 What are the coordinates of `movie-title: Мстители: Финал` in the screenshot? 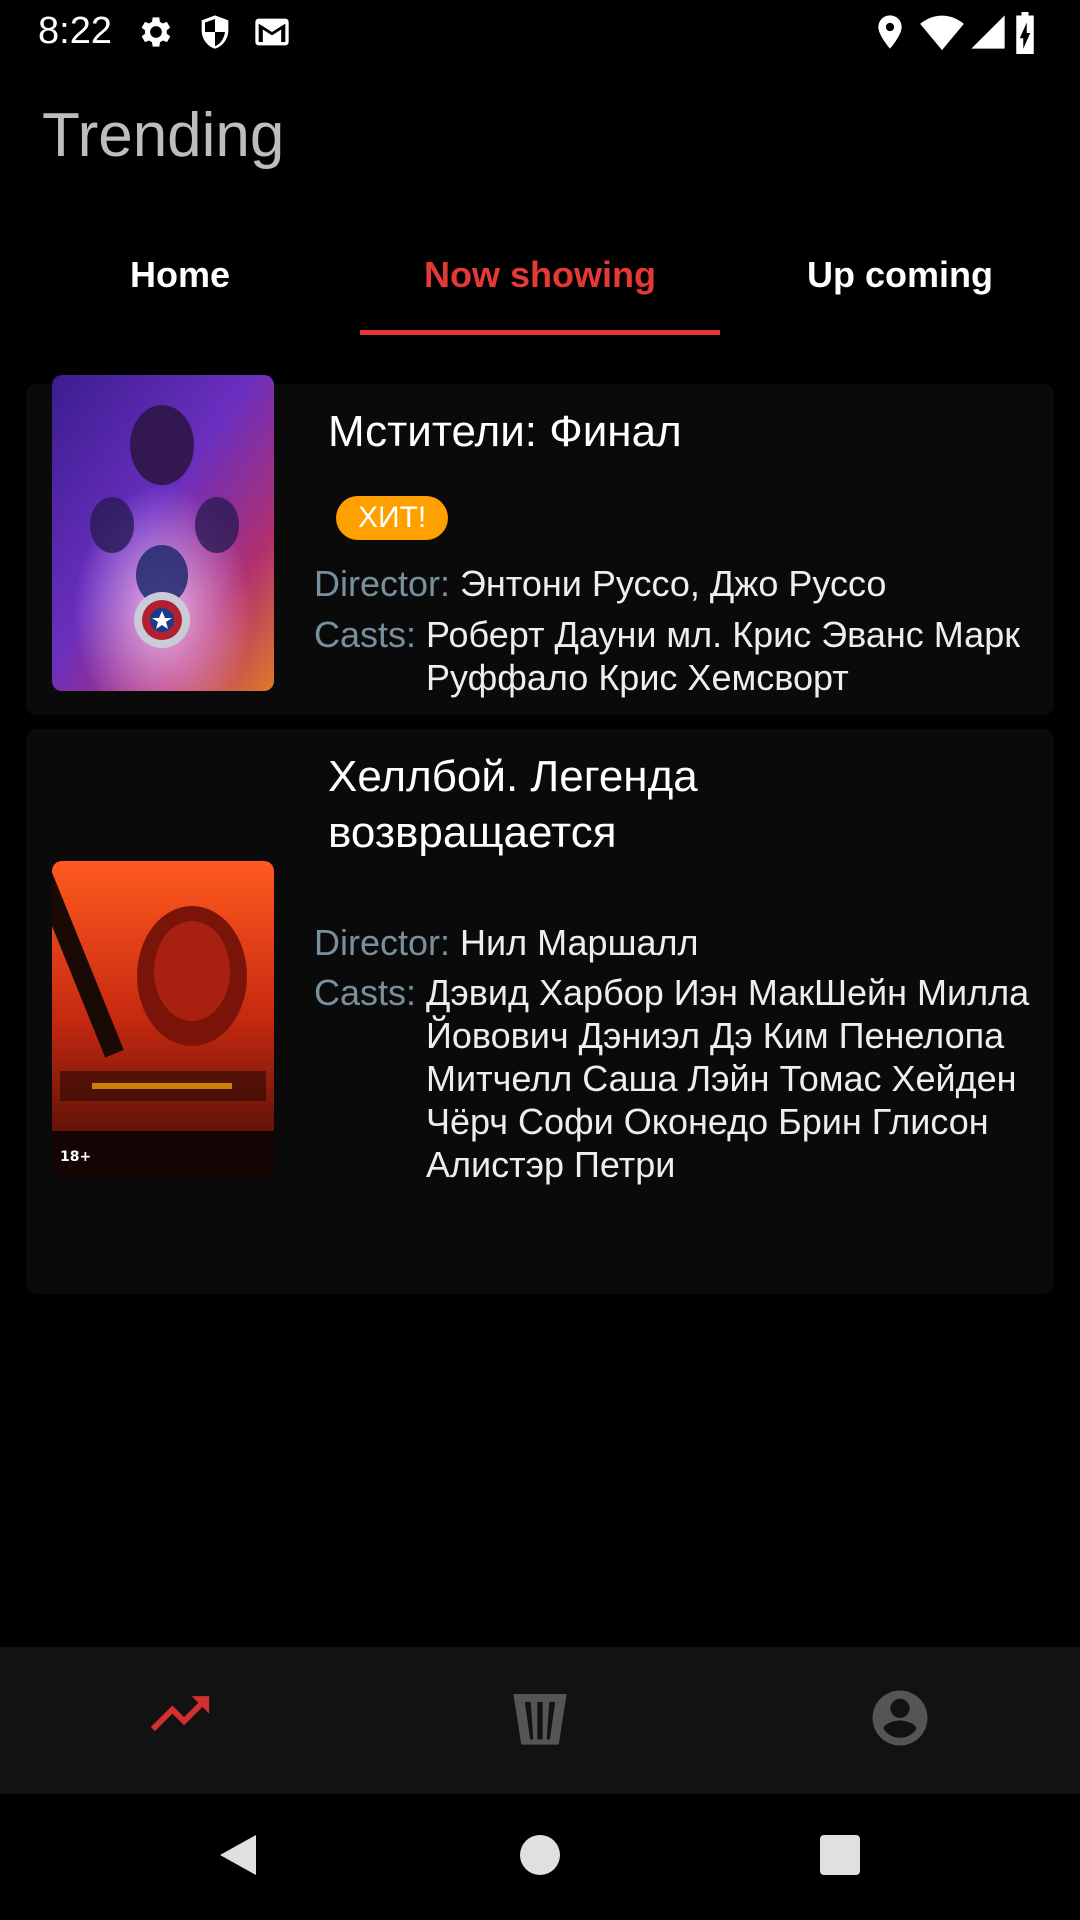 It's located at (505, 431).